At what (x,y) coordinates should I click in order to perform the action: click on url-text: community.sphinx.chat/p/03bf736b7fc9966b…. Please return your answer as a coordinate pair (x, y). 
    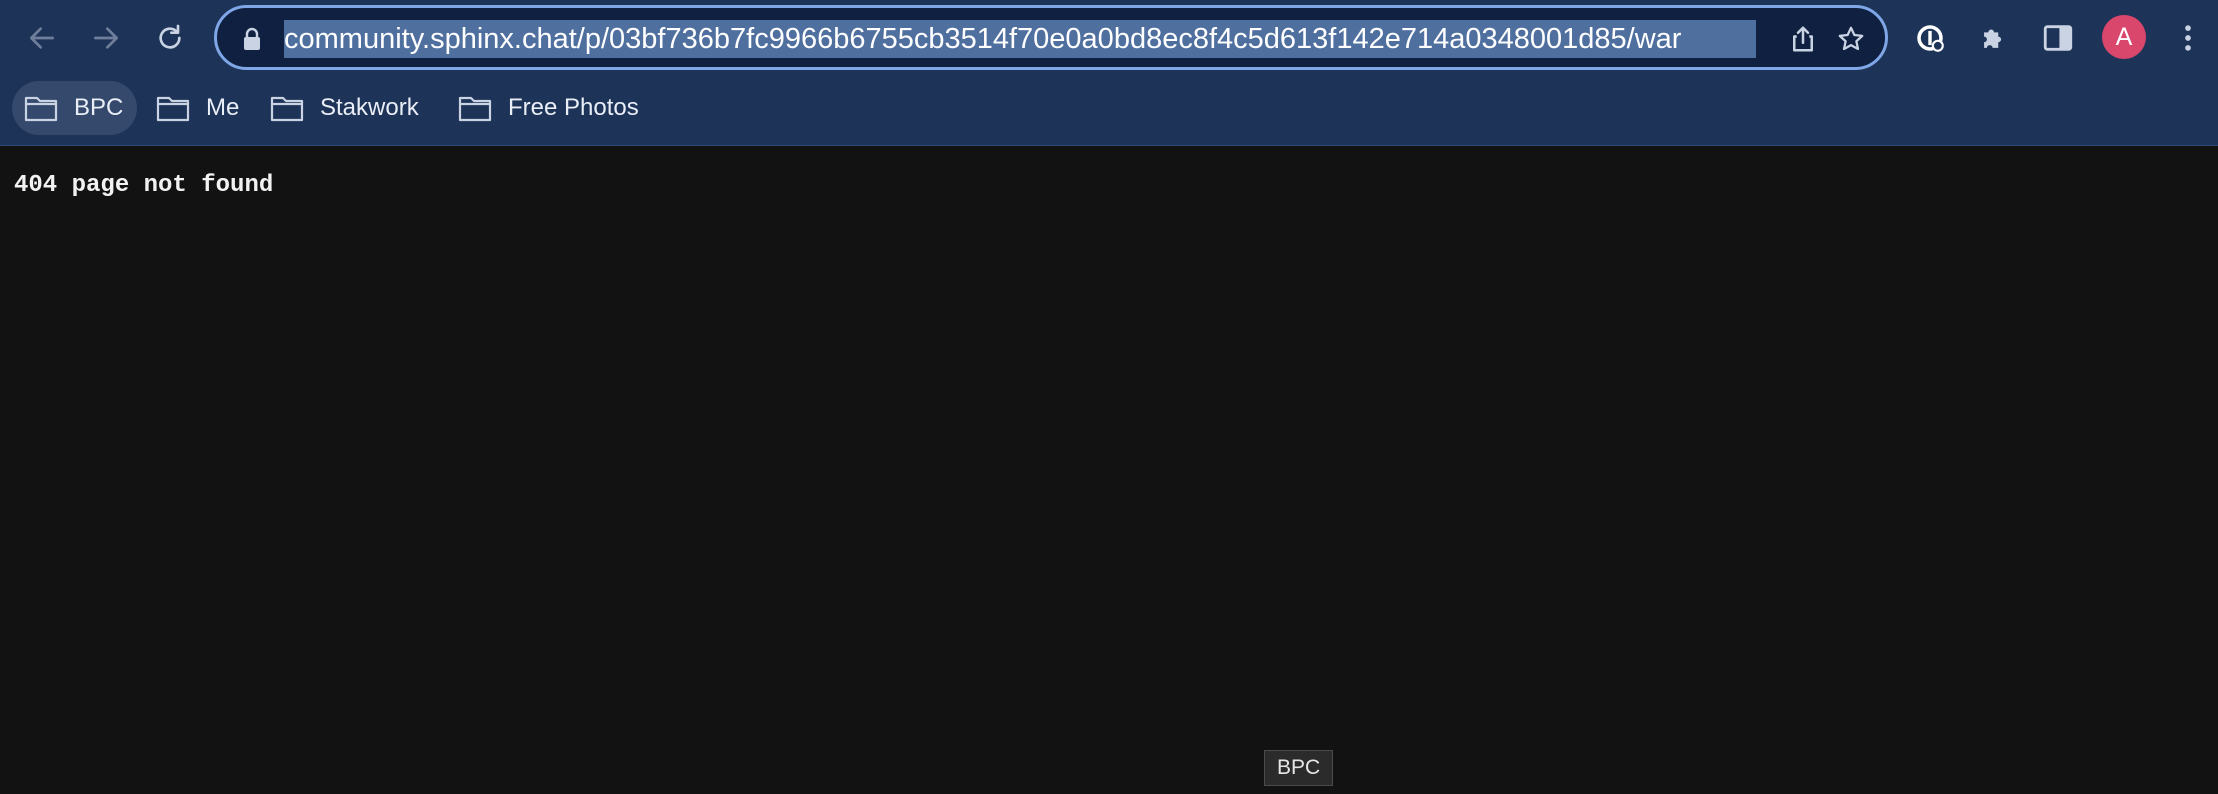
    Looking at the image, I should click on (1020, 39).